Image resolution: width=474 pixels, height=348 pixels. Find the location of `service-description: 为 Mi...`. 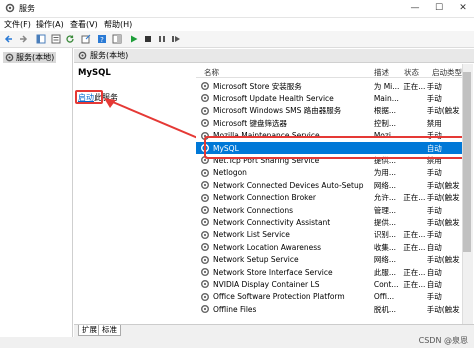

service-description: 为 Mi... is located at coordinates (386, 86).